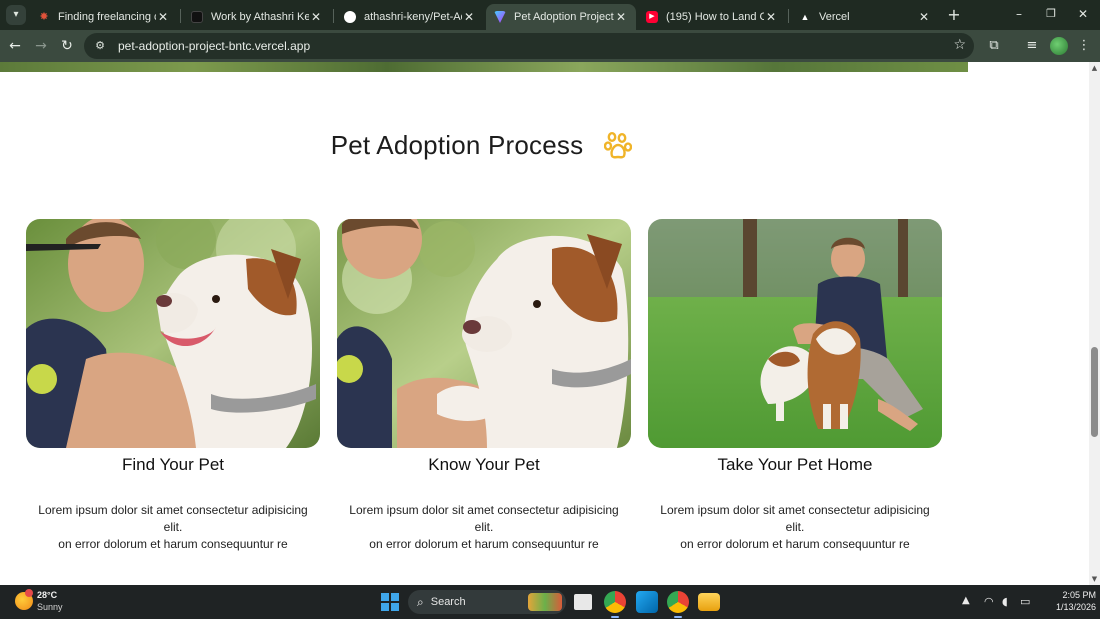 Image resolution: width=1100 pixels, height=619 pixels. What do you see at coordinates (197, 17) in the screenshot?
I see `dark-square-icon` at bounding box center [197, 17].